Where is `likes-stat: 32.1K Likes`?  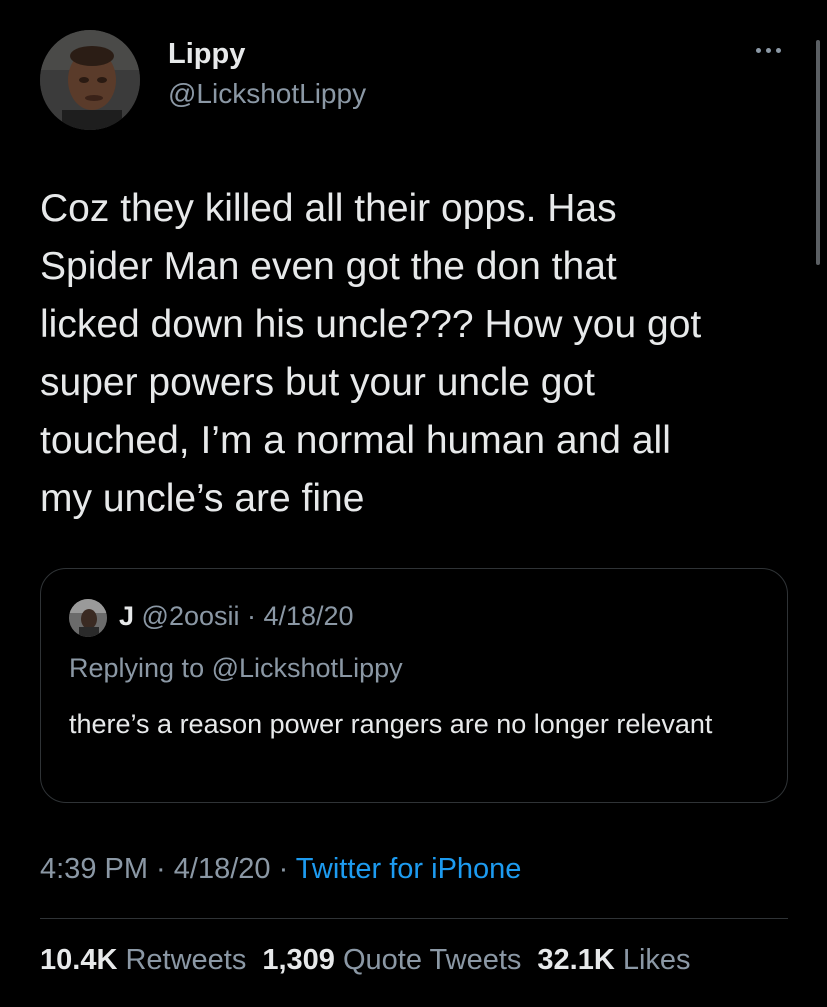
likes-stat: 32.1K Likes is located at coordinates (613, 960).